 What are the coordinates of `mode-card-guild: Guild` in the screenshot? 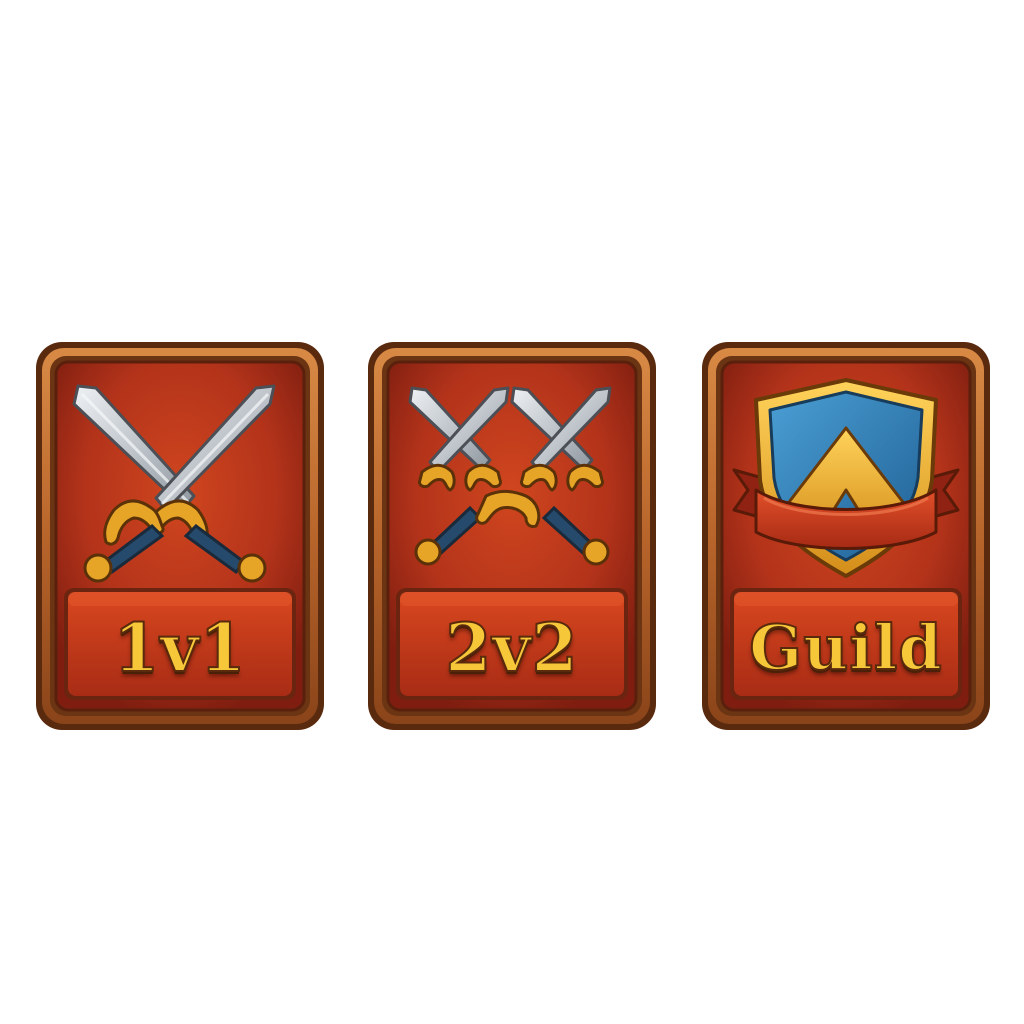 It's located at (846, 536).